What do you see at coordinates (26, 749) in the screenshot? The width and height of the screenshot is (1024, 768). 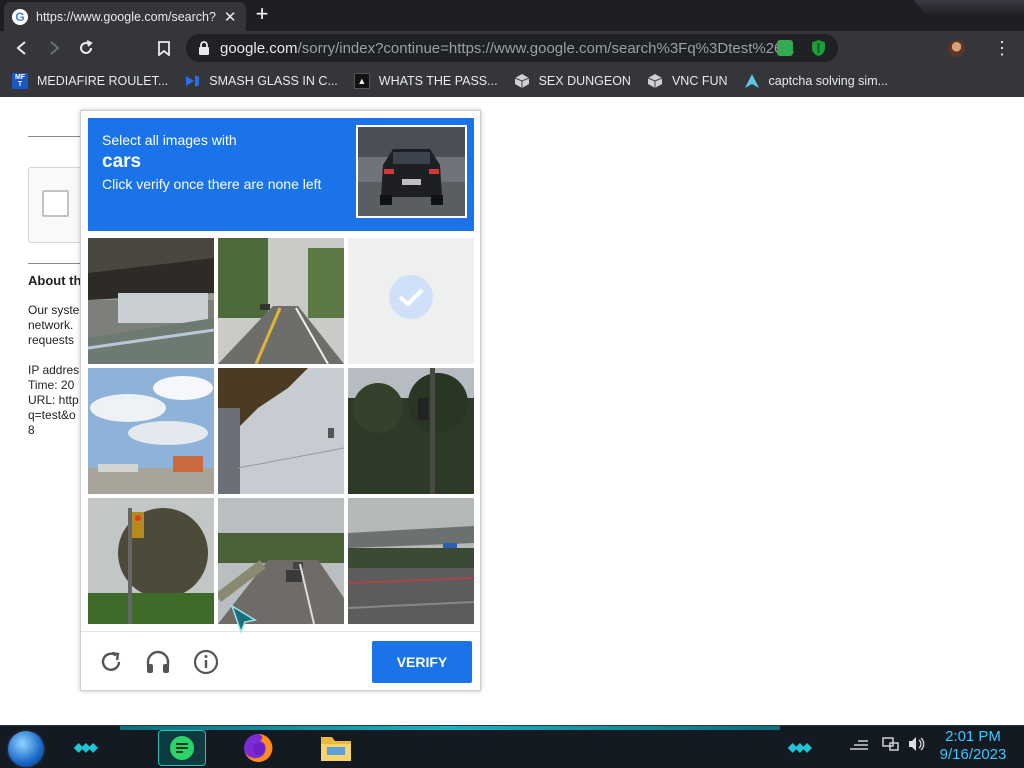 I see `start-button` at bounding box center [26, 749].